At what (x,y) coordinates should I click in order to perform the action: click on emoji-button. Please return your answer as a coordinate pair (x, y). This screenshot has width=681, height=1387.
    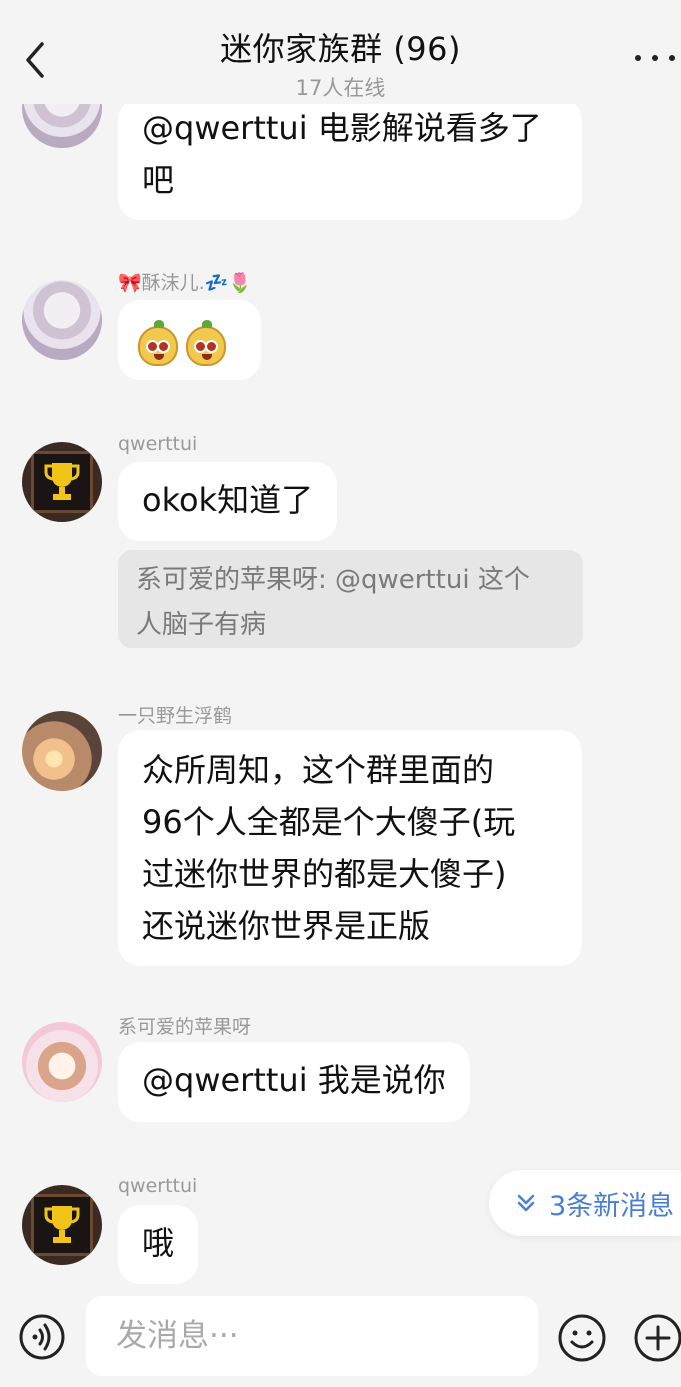
    Looking at the image, I should click on (582, 1338).